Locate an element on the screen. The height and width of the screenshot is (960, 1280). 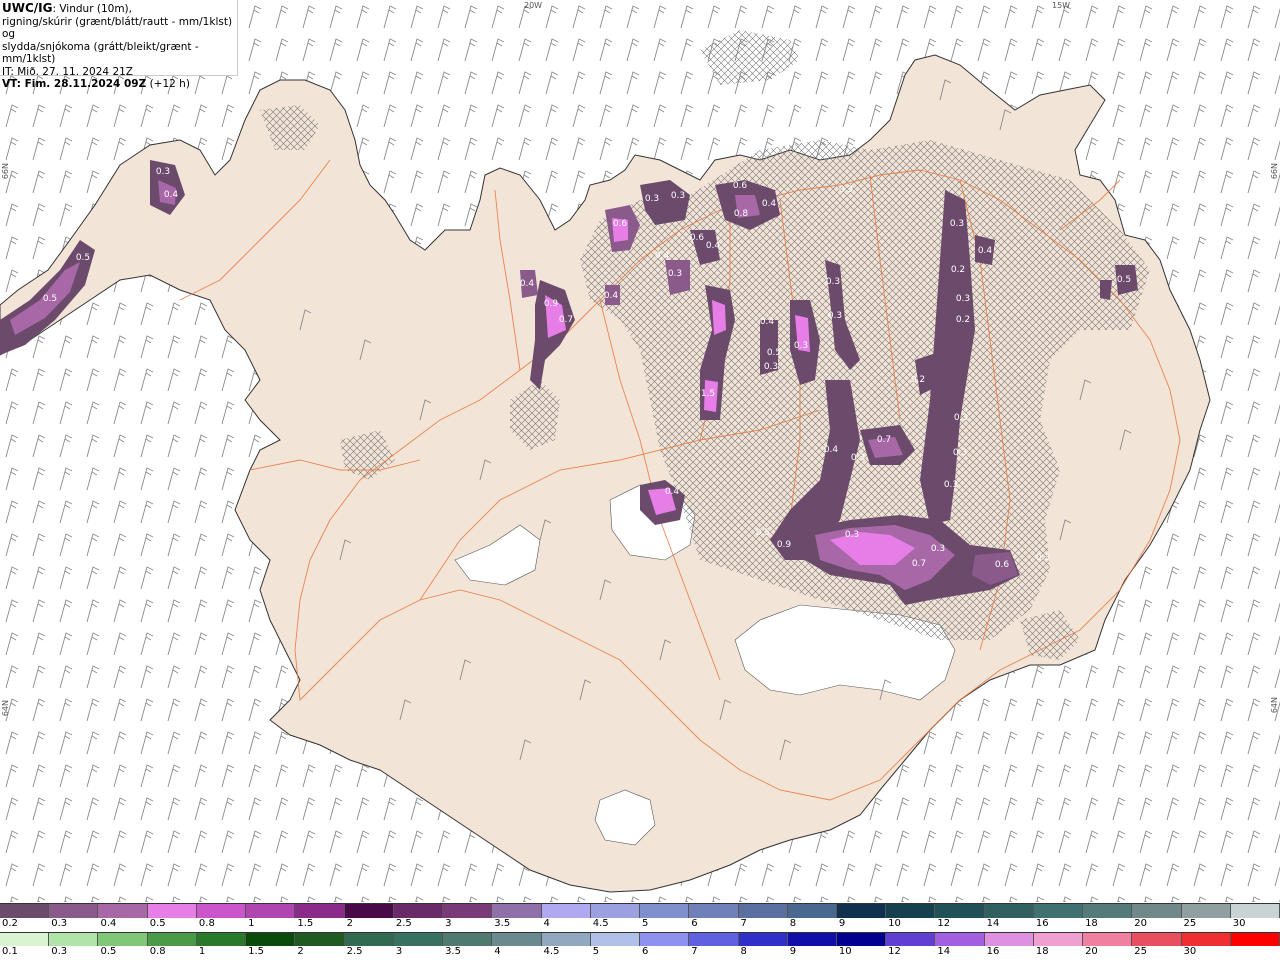
coord-right-upper: 66N is located at coordinates (1274, 171).